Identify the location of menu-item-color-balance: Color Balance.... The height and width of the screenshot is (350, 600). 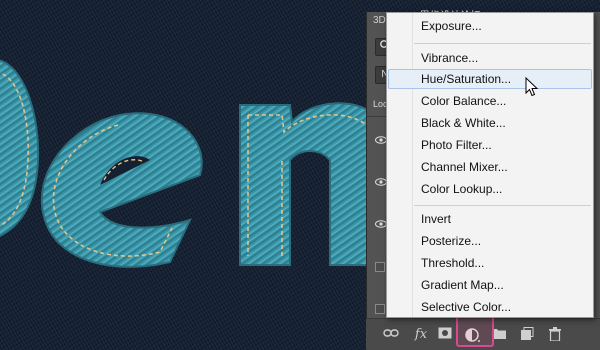
(490, 101).